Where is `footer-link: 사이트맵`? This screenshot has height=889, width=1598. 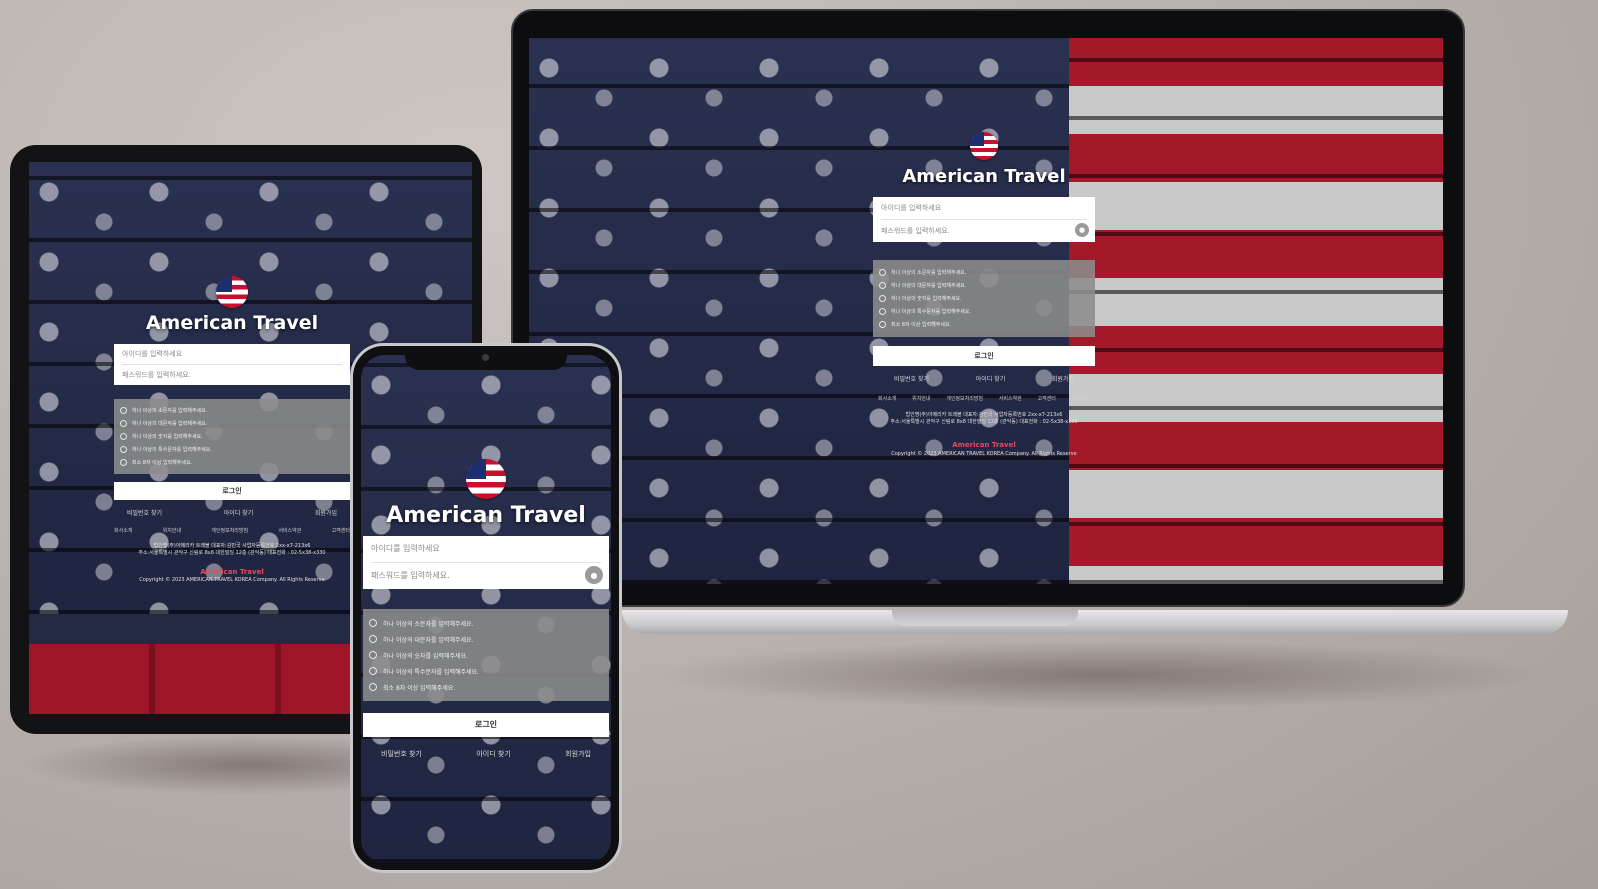 footer-link: 사이트맵 is located at coordinates (1081, 398).